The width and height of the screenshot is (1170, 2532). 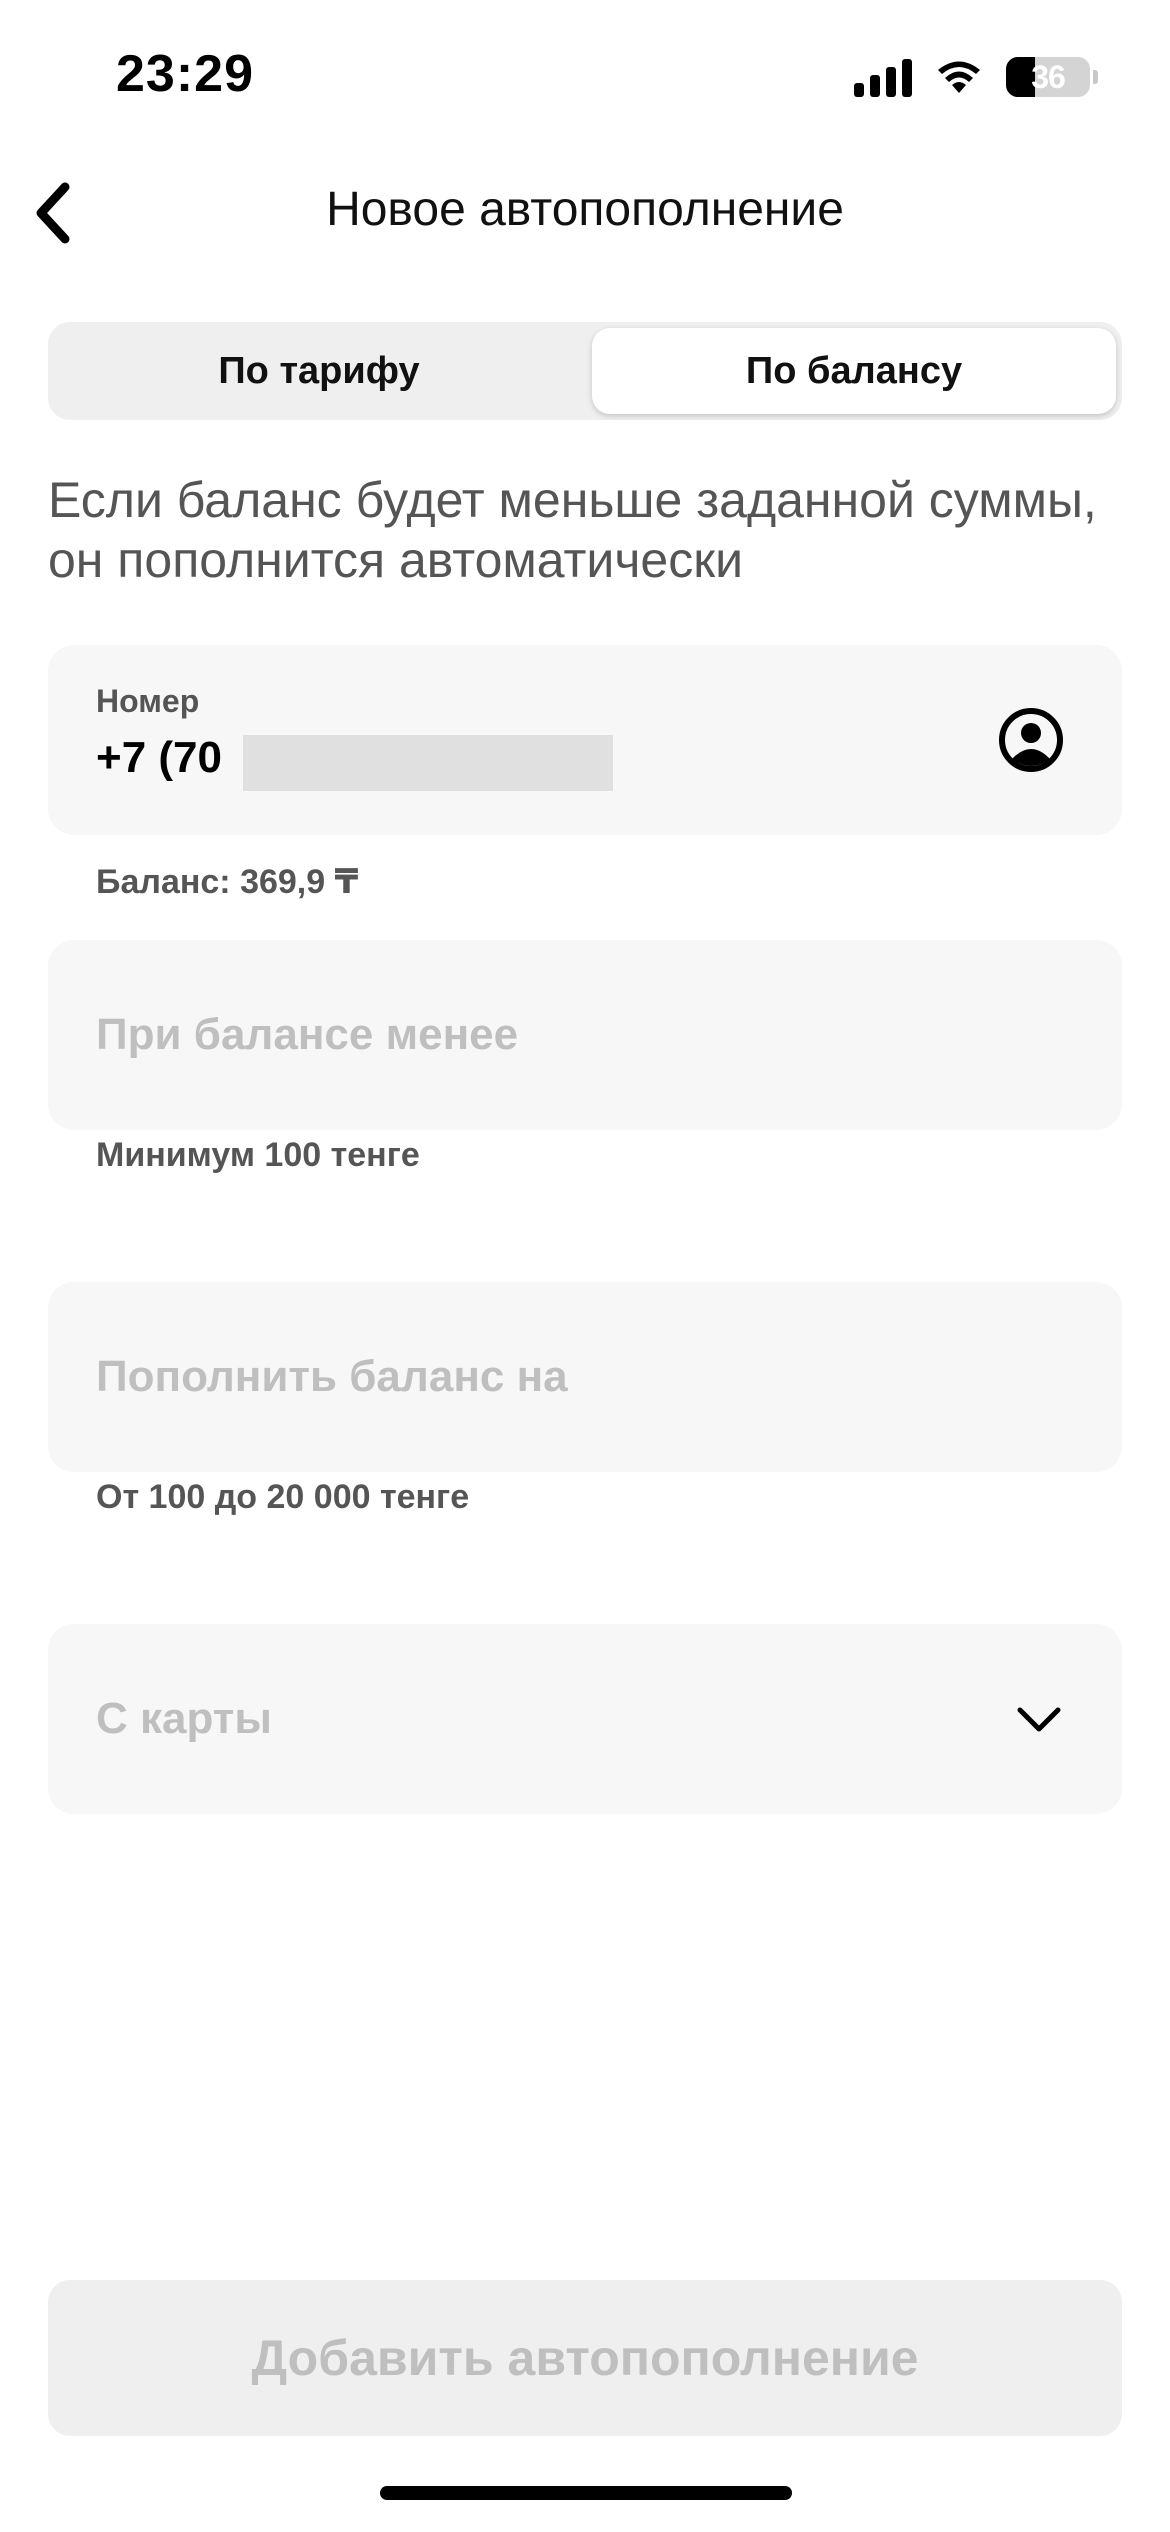 What do you see at coordinates (1048, 76) in the screenshot?
I see `battery-level: 36` at bounding box center [1048, 76].